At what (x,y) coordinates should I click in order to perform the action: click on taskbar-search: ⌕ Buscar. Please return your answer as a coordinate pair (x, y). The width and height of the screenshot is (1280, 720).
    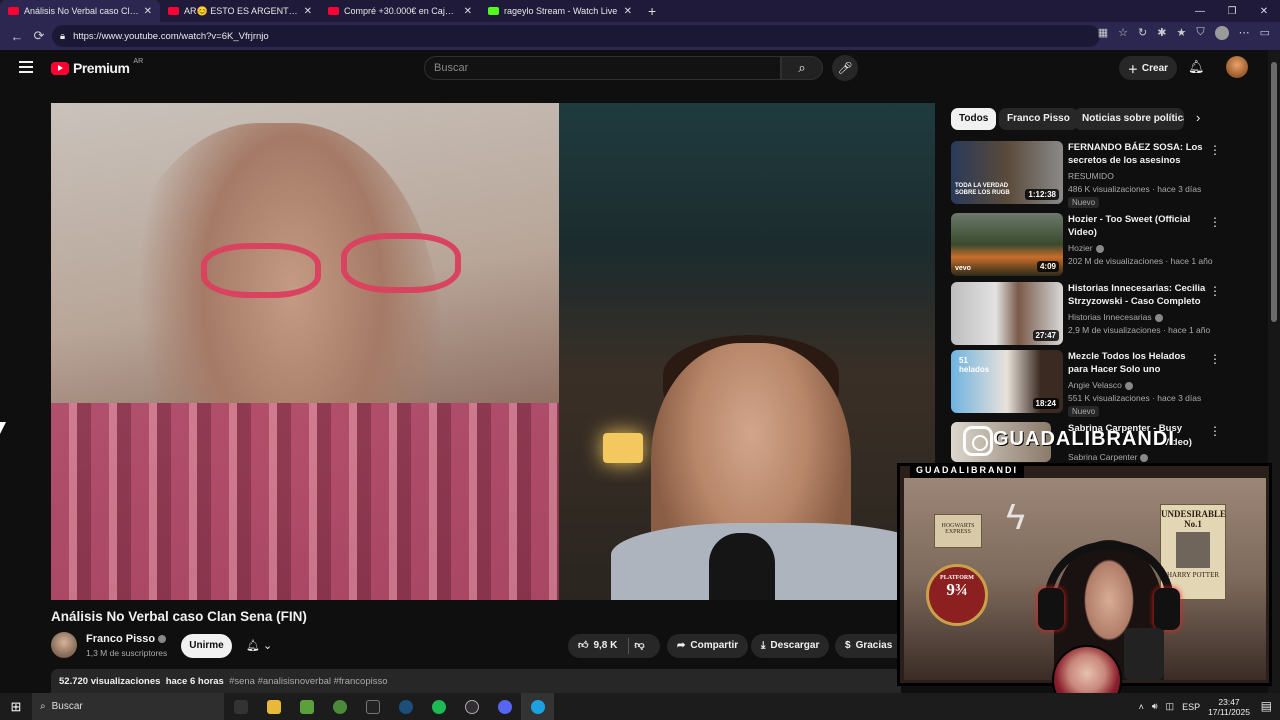
    Looking at the image, I should click on (128, 706).